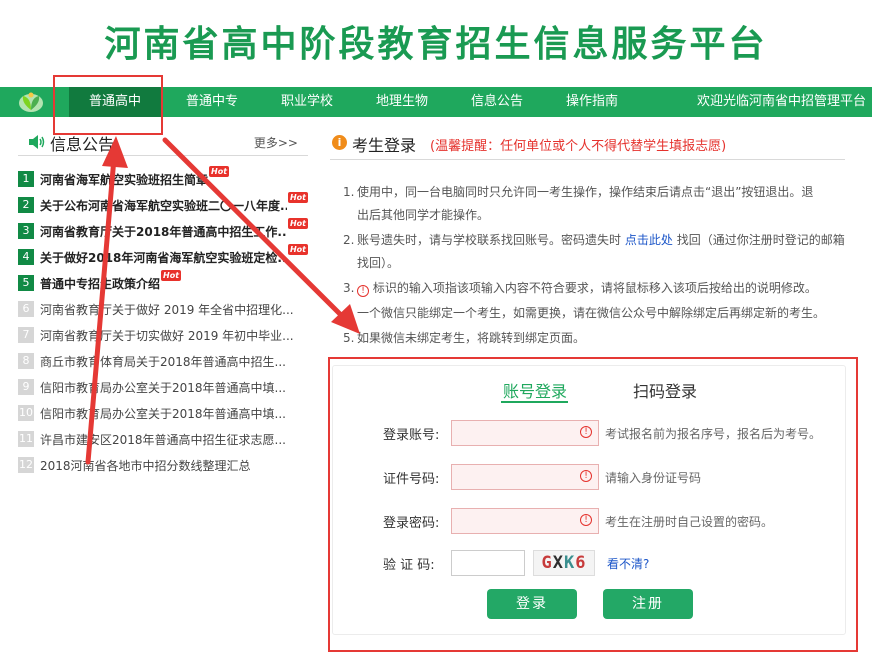 Image resolution: width=872 pixels, height=653 pixels. Describe the element at coordinates (26, 439) in the screenshot. I see `news-item-number: 11` at that location.